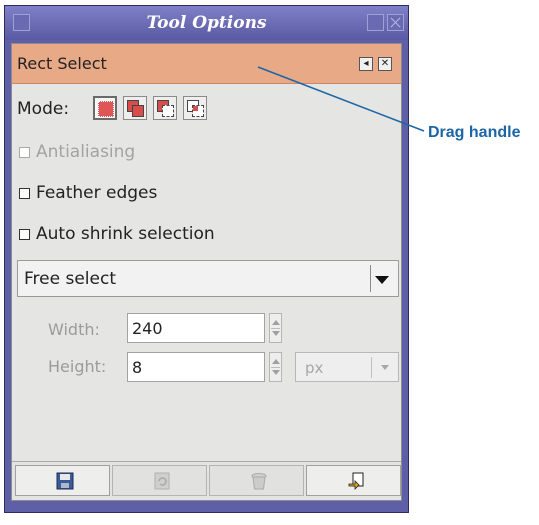 The image size is (539, 525). I want to click on drag-handle-annotation: Drag handle, so click(474, 132).